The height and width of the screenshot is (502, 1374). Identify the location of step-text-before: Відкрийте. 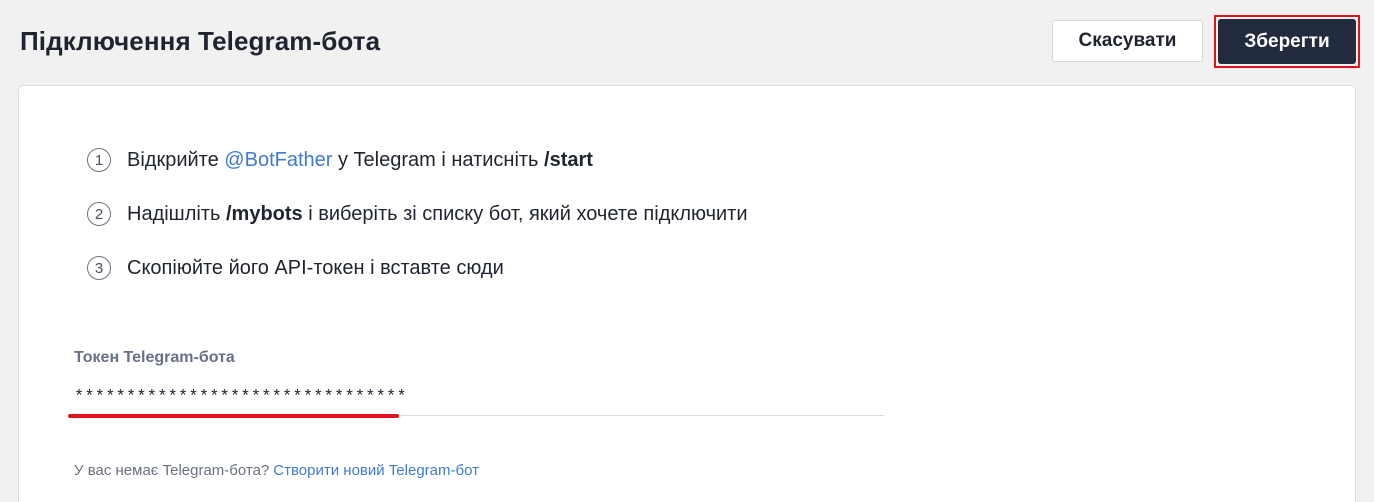
(176, 159).